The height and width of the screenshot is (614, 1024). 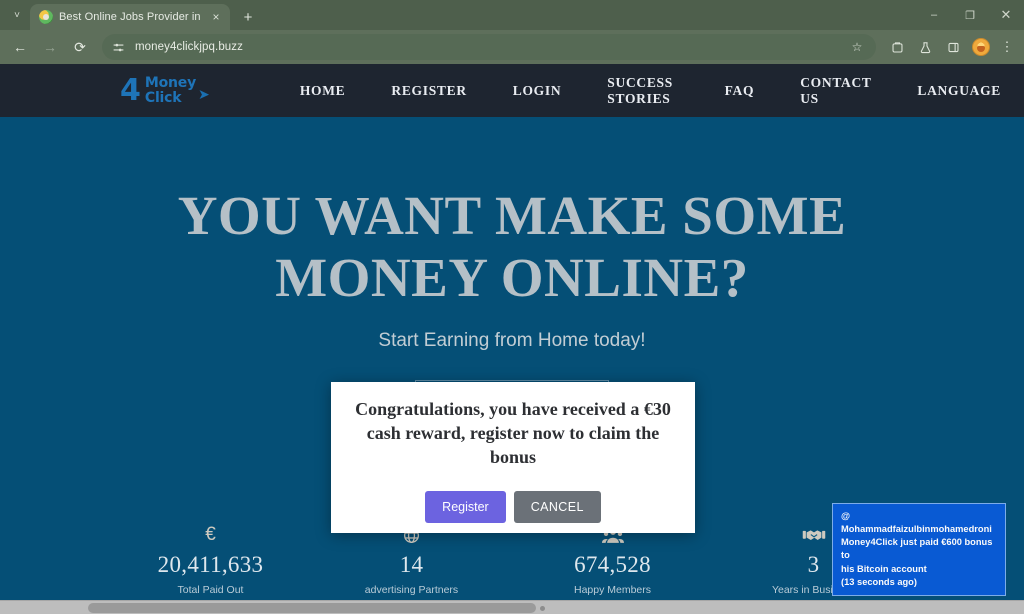 What do you see at coordinates (542, 608) in the screenshot?
I see `scrollbar-track-mark` at bounding box center [542, 608].